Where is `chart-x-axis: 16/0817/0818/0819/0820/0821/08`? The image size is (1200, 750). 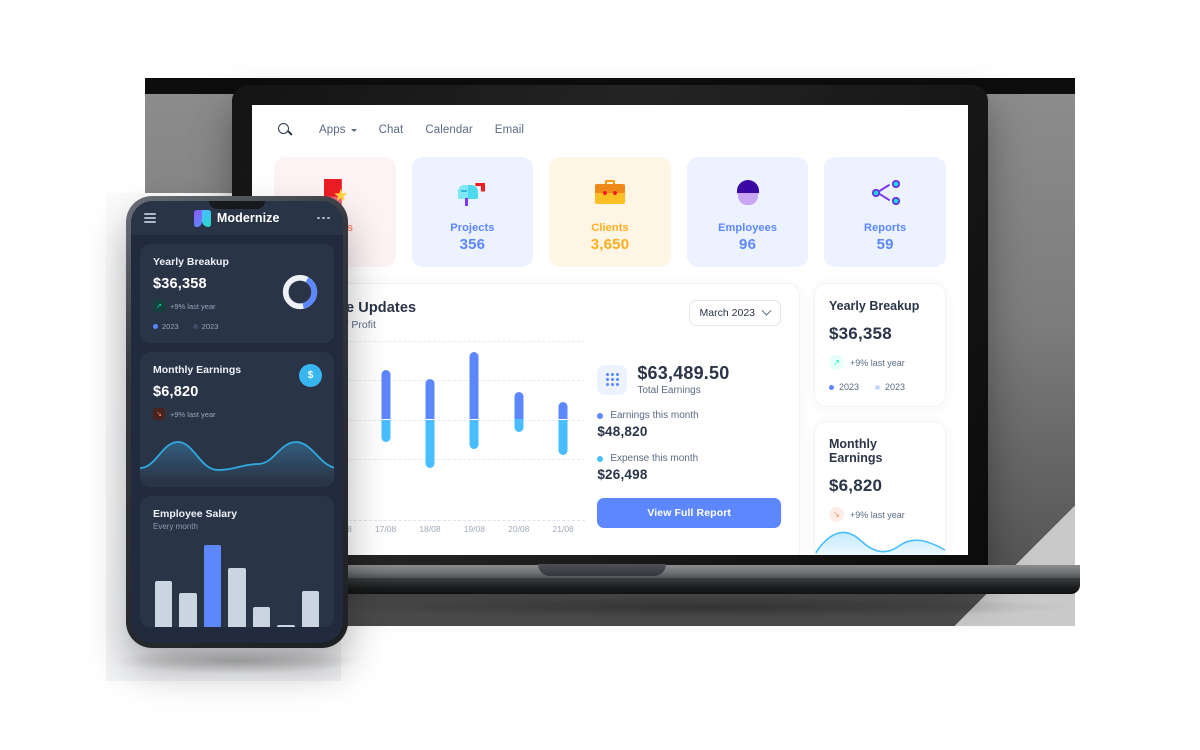 chart-x-axis: 16/0817/0818/0819/0820/0821/08 is located at coordinates (452, 531).